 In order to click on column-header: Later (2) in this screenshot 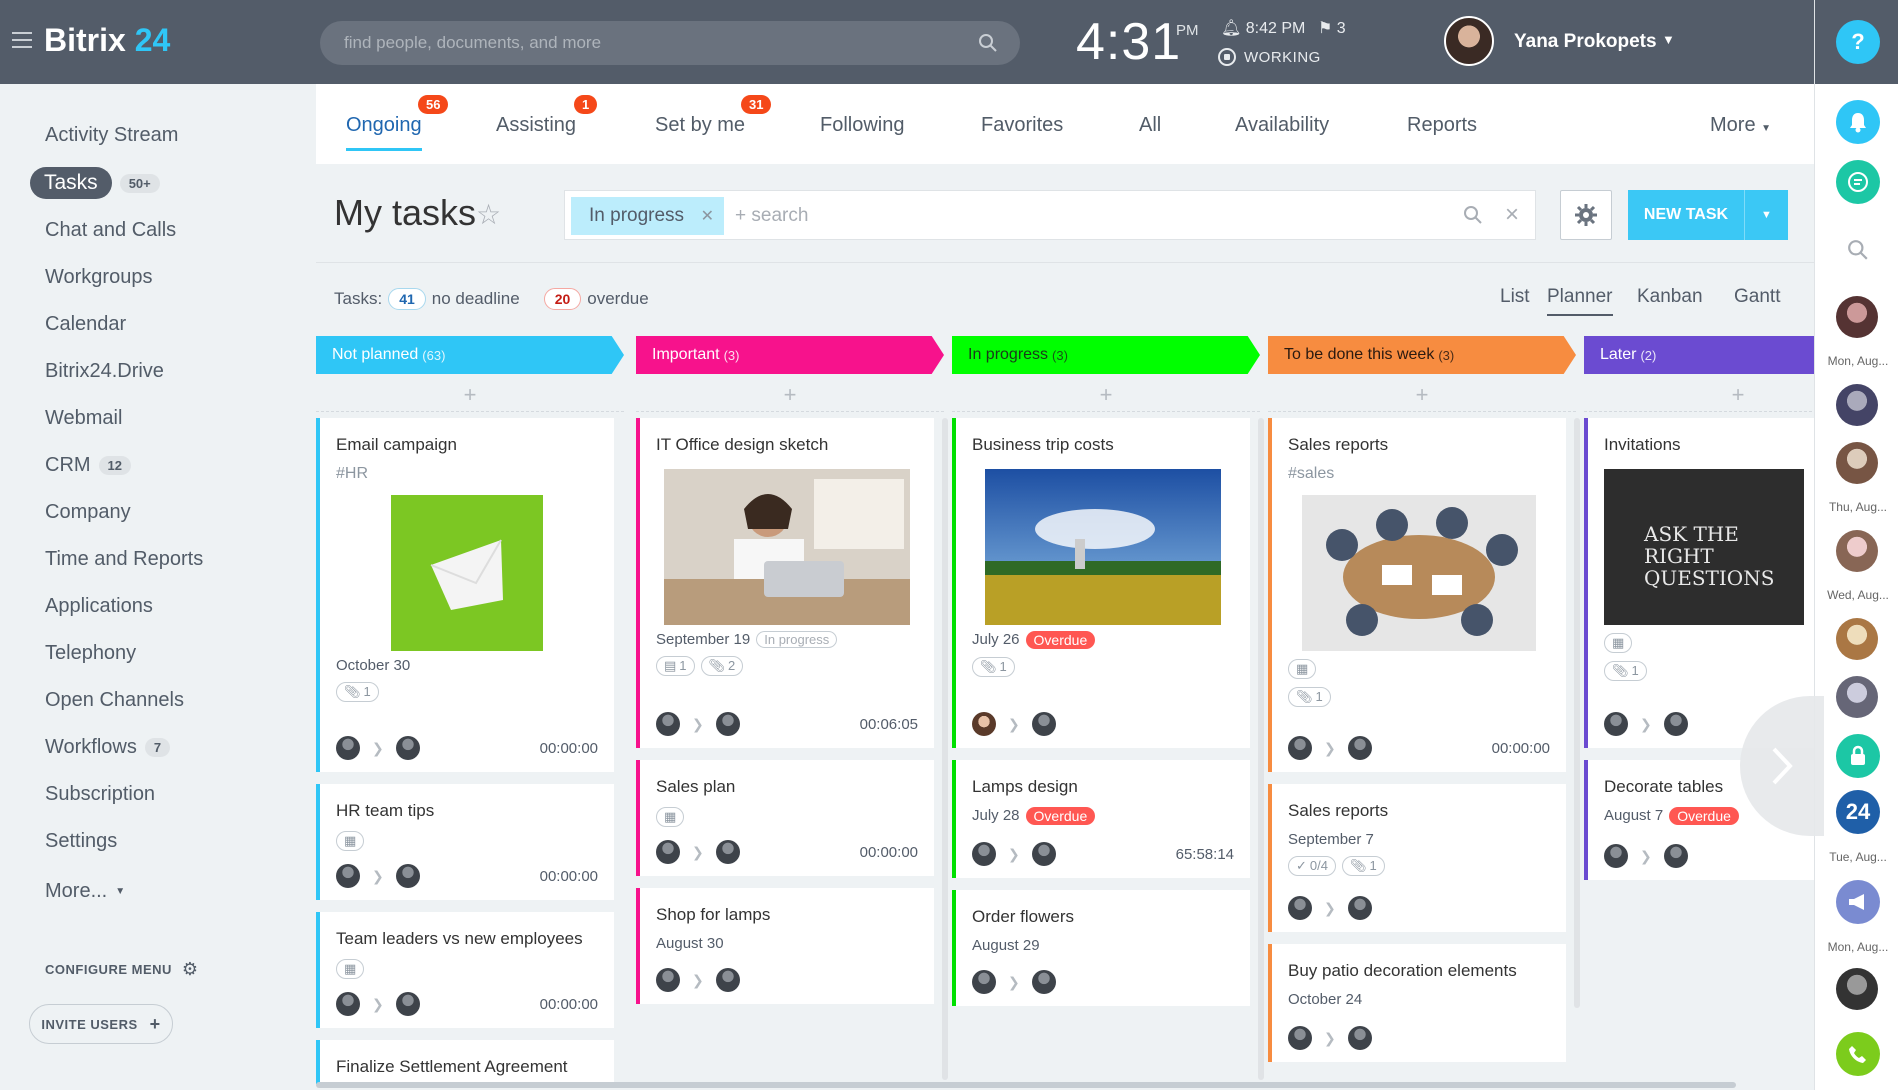, I will do `click(1699, 355)`.